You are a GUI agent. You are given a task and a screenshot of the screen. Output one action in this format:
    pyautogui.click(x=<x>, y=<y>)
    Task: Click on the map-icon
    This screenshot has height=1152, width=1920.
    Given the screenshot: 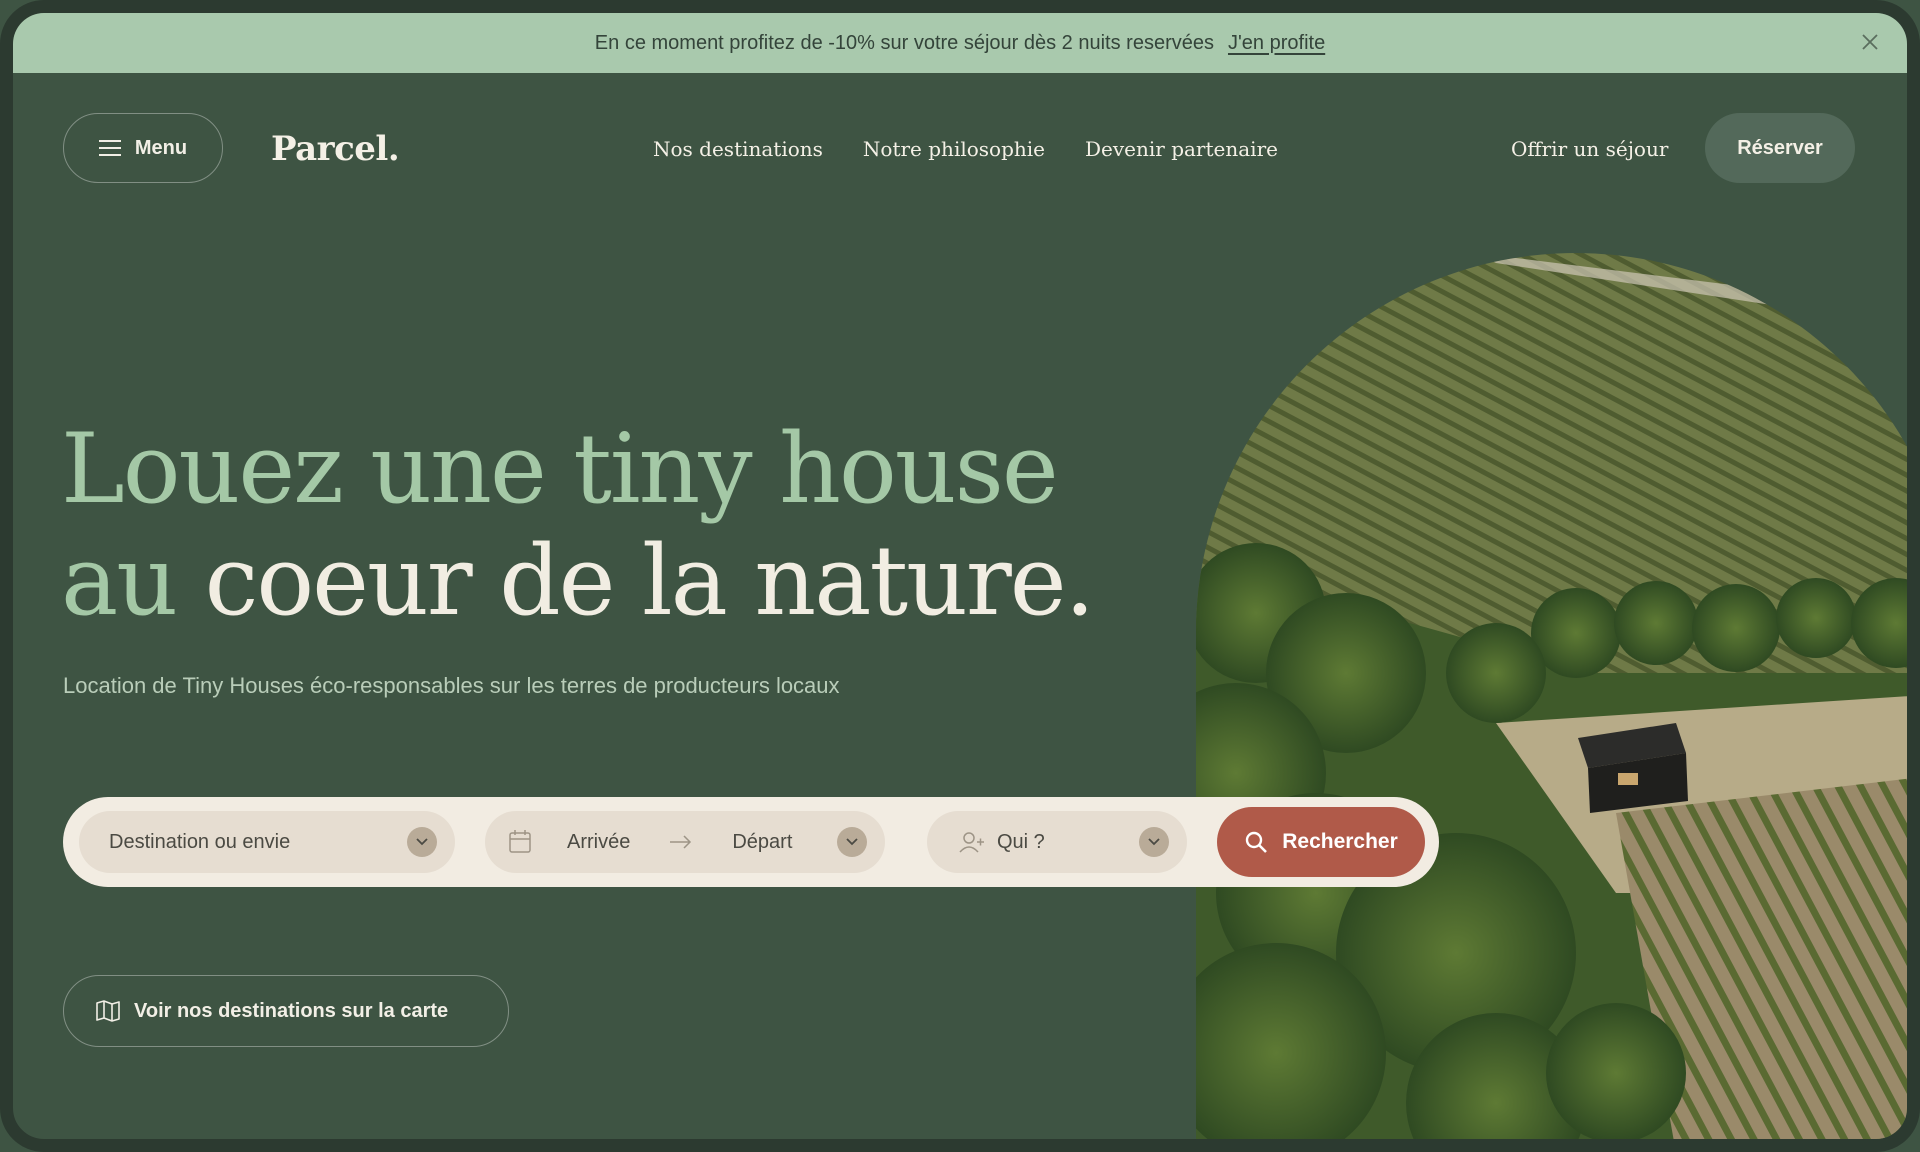 What is the action you would take?
    pyautogui.click(x=108, y=1011)
    